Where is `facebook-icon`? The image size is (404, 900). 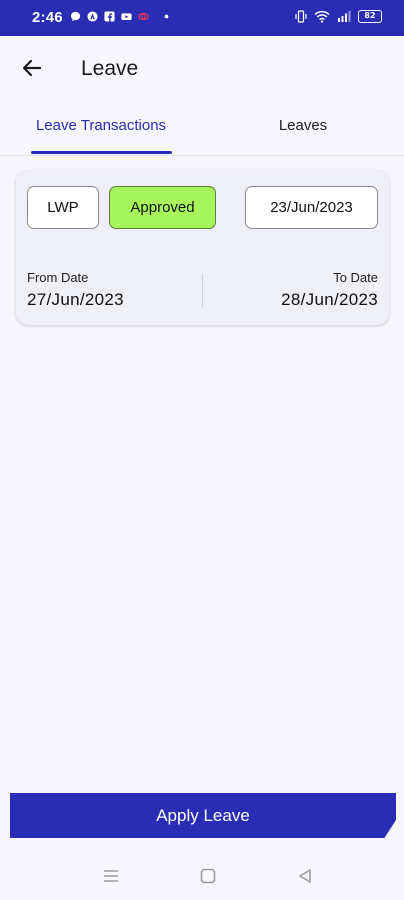 facebook-icon is located at coordinates (109, 16).